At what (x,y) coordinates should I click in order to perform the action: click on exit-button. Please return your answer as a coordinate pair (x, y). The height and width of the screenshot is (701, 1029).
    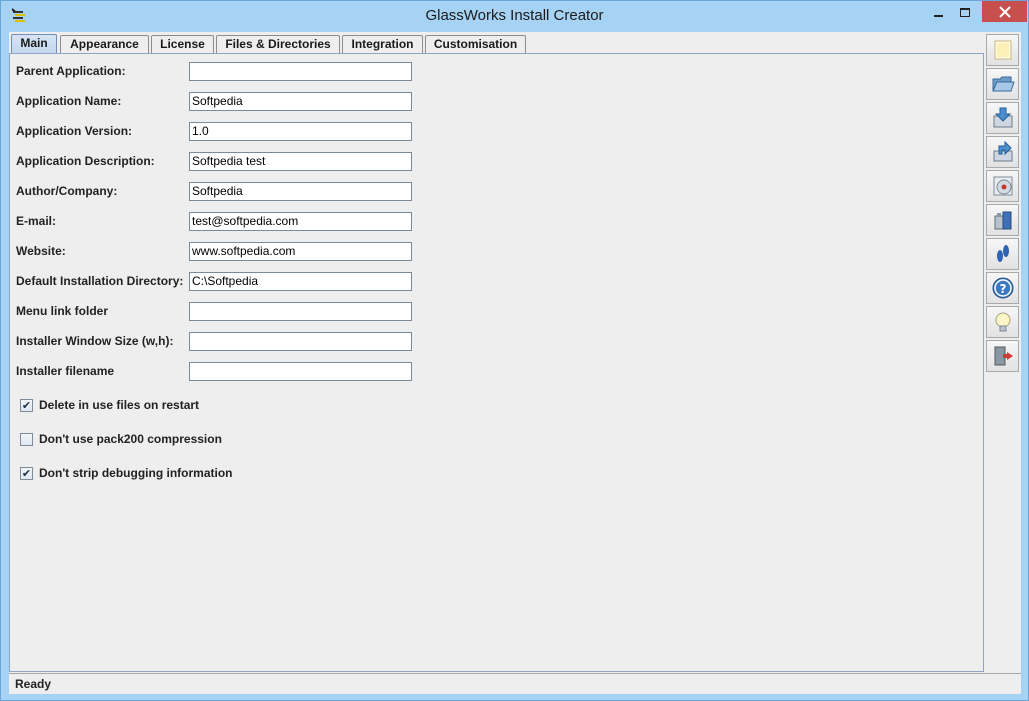
    Looking at the image, I should click on (1002, 356).